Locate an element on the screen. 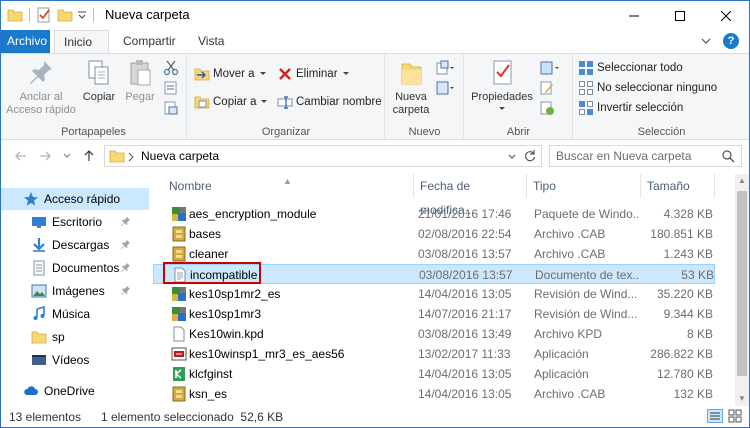 The width and height of the screenshot is (750, 428). paste-icon is located at coordinates (140, 73).